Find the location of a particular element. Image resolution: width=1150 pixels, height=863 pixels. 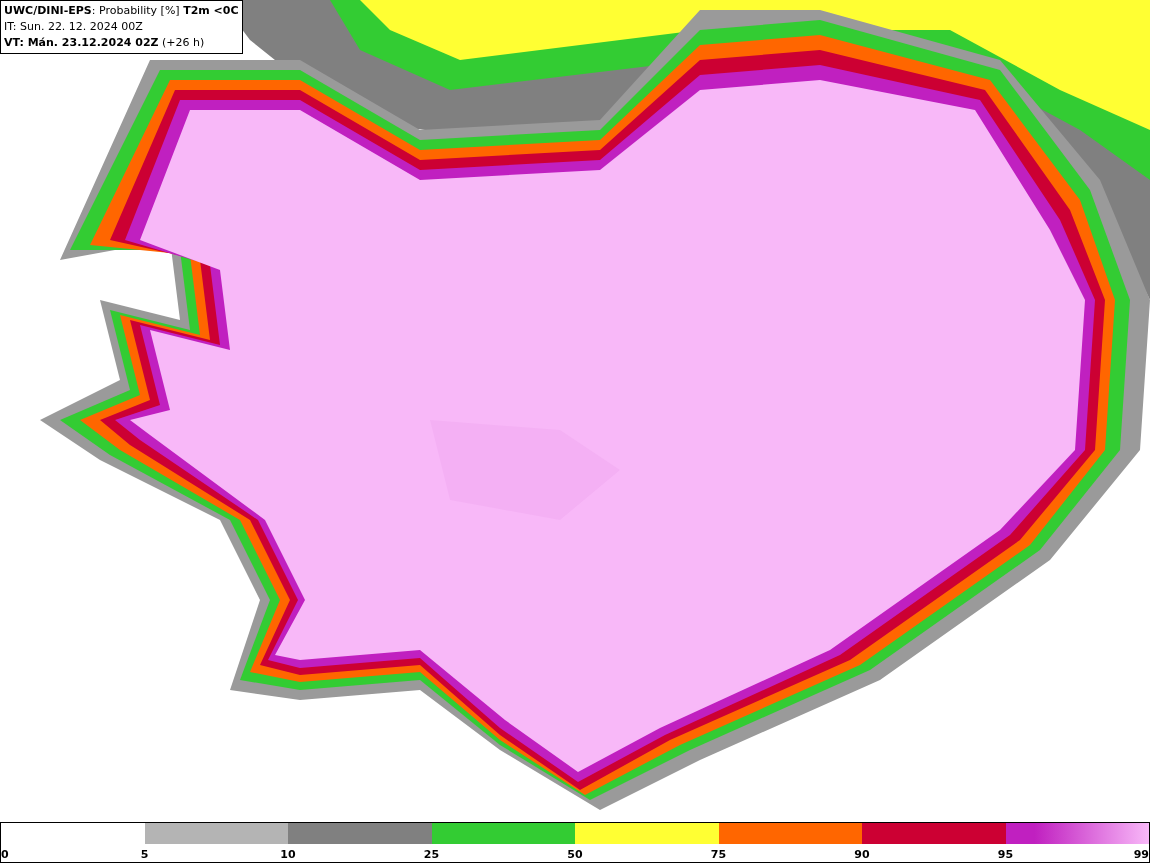

info-text: UWC/DINI-EPS: Probability [%] T2m <0C is located at coordinates (121, 11).